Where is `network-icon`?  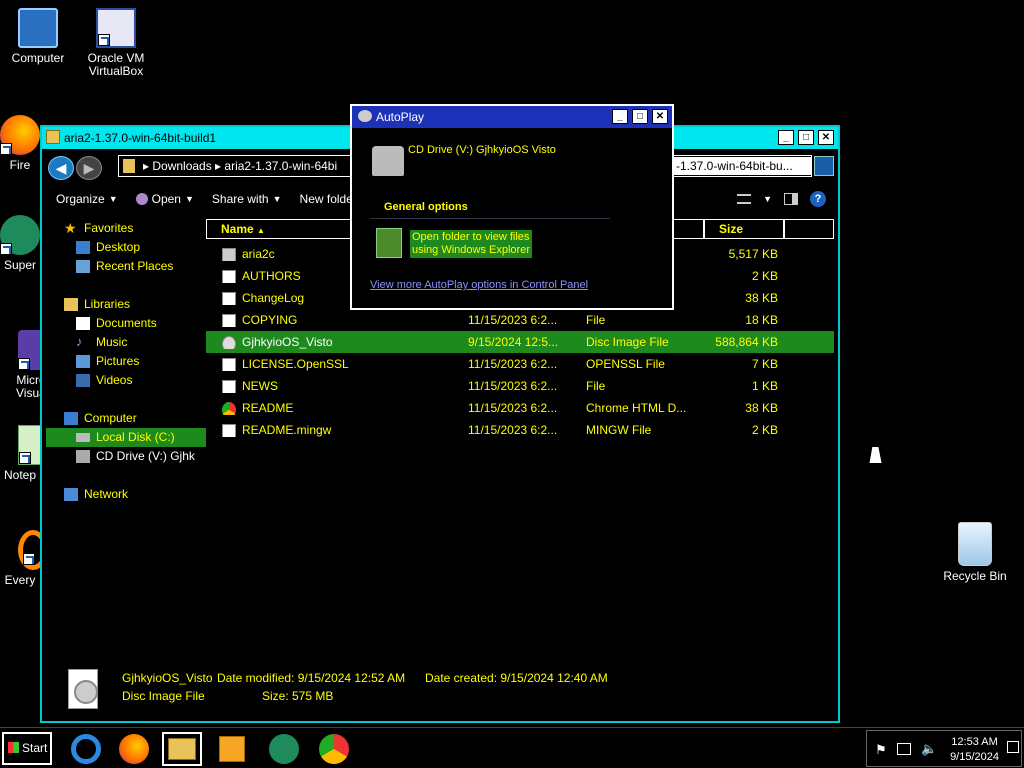
network-icon is located at coordinates (904, 749).